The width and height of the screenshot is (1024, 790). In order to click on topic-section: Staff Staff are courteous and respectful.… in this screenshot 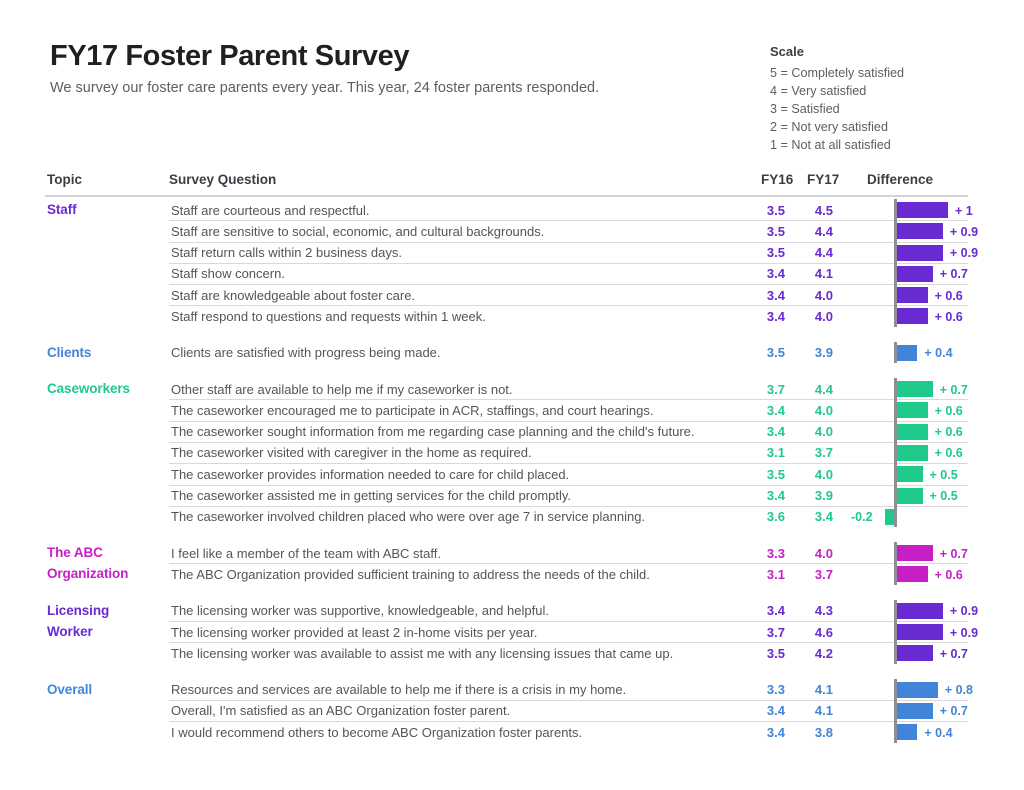, I will do `click(511, 263)`.